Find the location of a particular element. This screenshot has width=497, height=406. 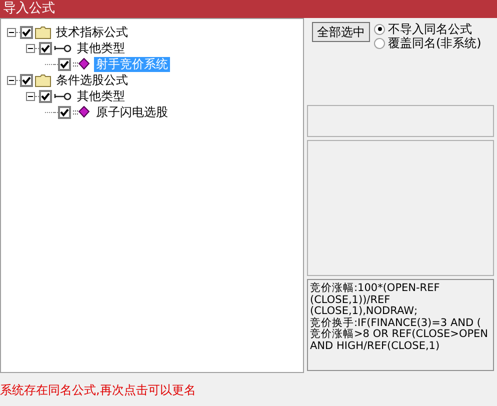

select-all-button: 全部选中 is located at coordinates (341, 32).